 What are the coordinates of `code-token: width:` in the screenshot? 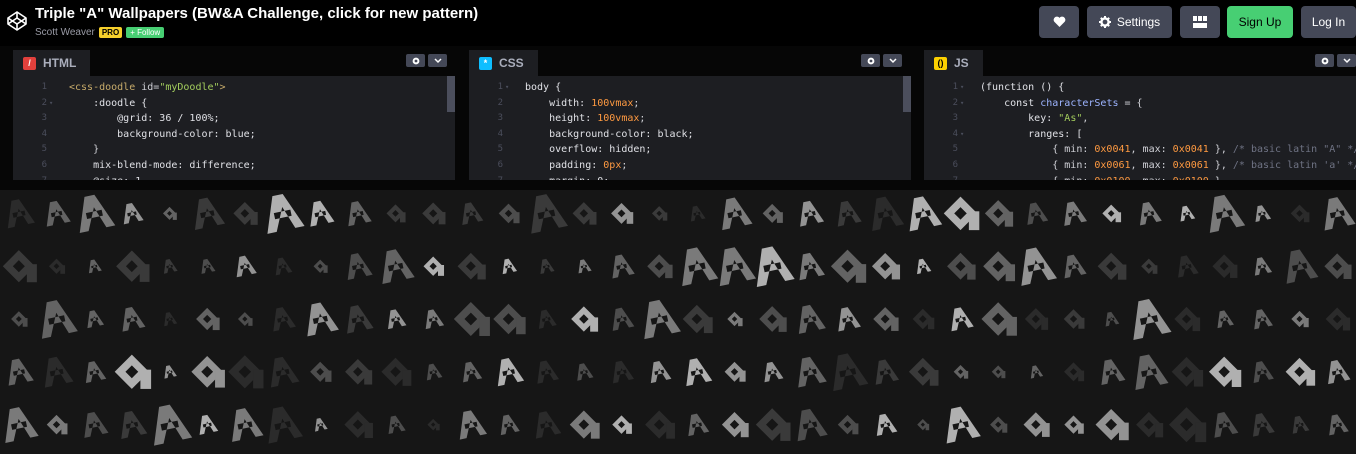 It's located at (558, 103).